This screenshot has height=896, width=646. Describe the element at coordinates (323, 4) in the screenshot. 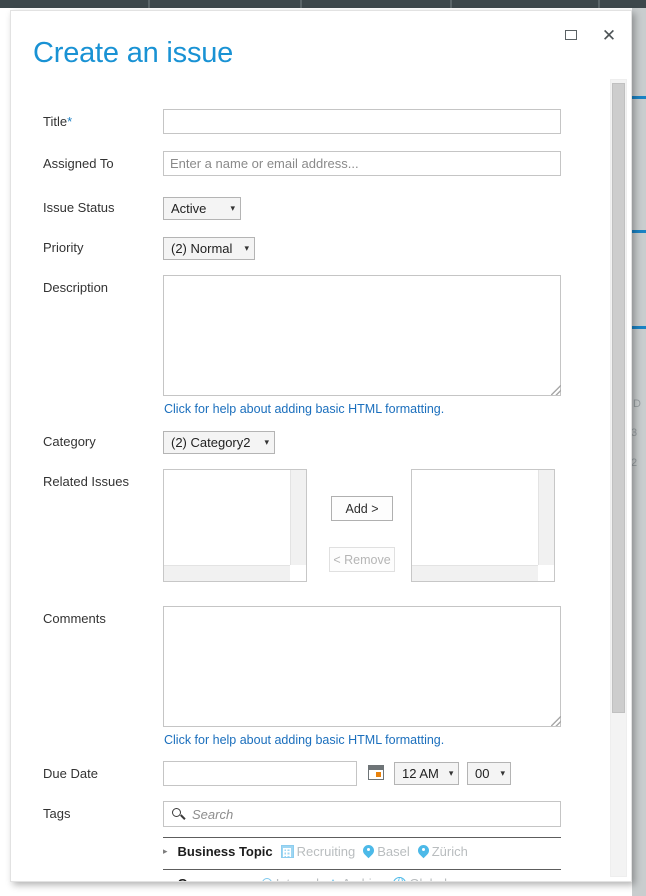

I see `suite-bar` at that location.